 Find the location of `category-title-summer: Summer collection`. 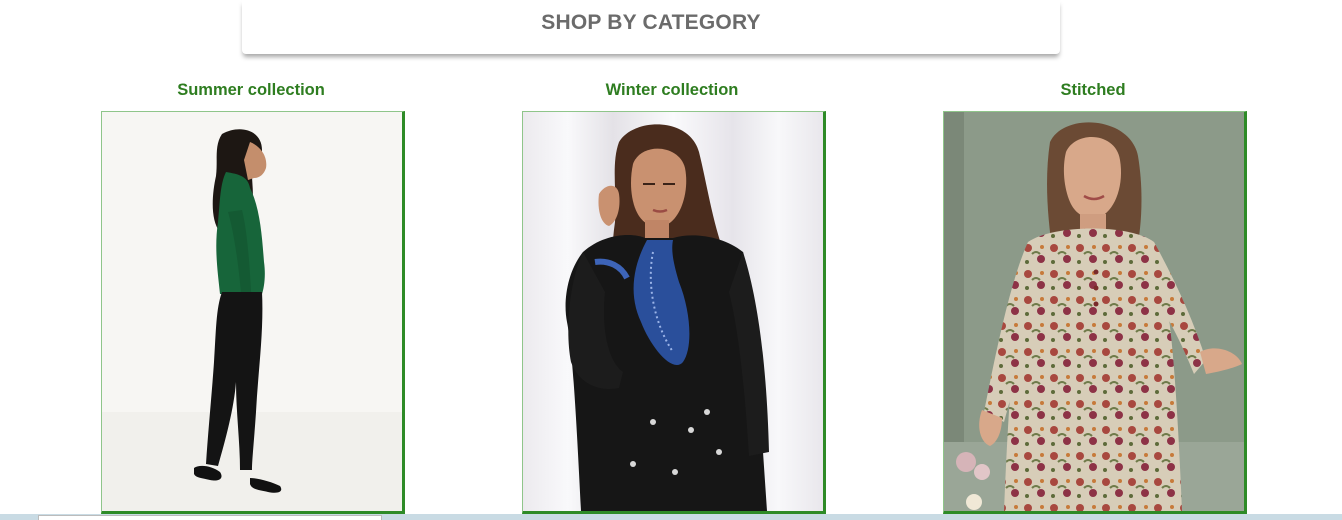

category-title-summer: Summer collection is located at coordinates (251, 90).